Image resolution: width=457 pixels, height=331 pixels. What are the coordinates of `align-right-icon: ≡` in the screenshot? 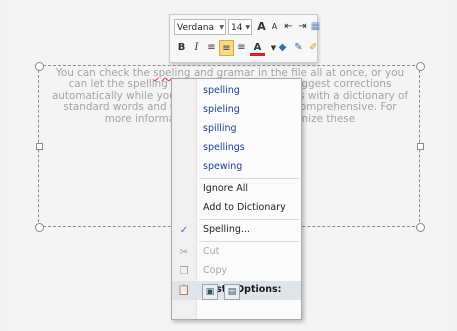 It's located at (241, 47).